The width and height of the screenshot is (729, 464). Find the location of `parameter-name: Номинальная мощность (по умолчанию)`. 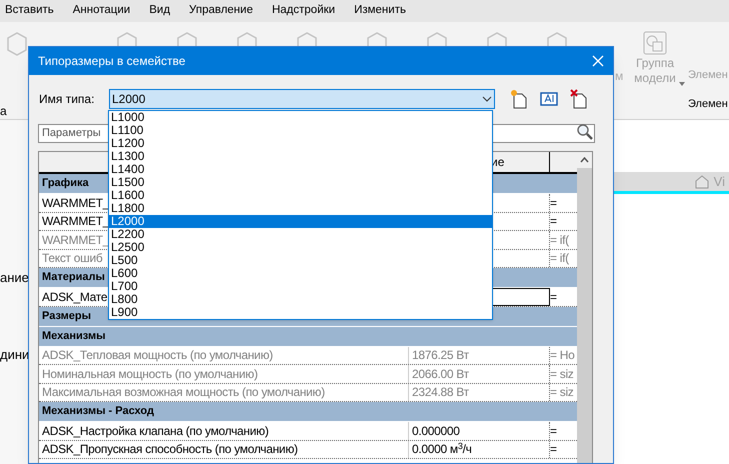

parameter-name: Номинальная мощность (по умолчанию) is located at coordinates (150, 374).